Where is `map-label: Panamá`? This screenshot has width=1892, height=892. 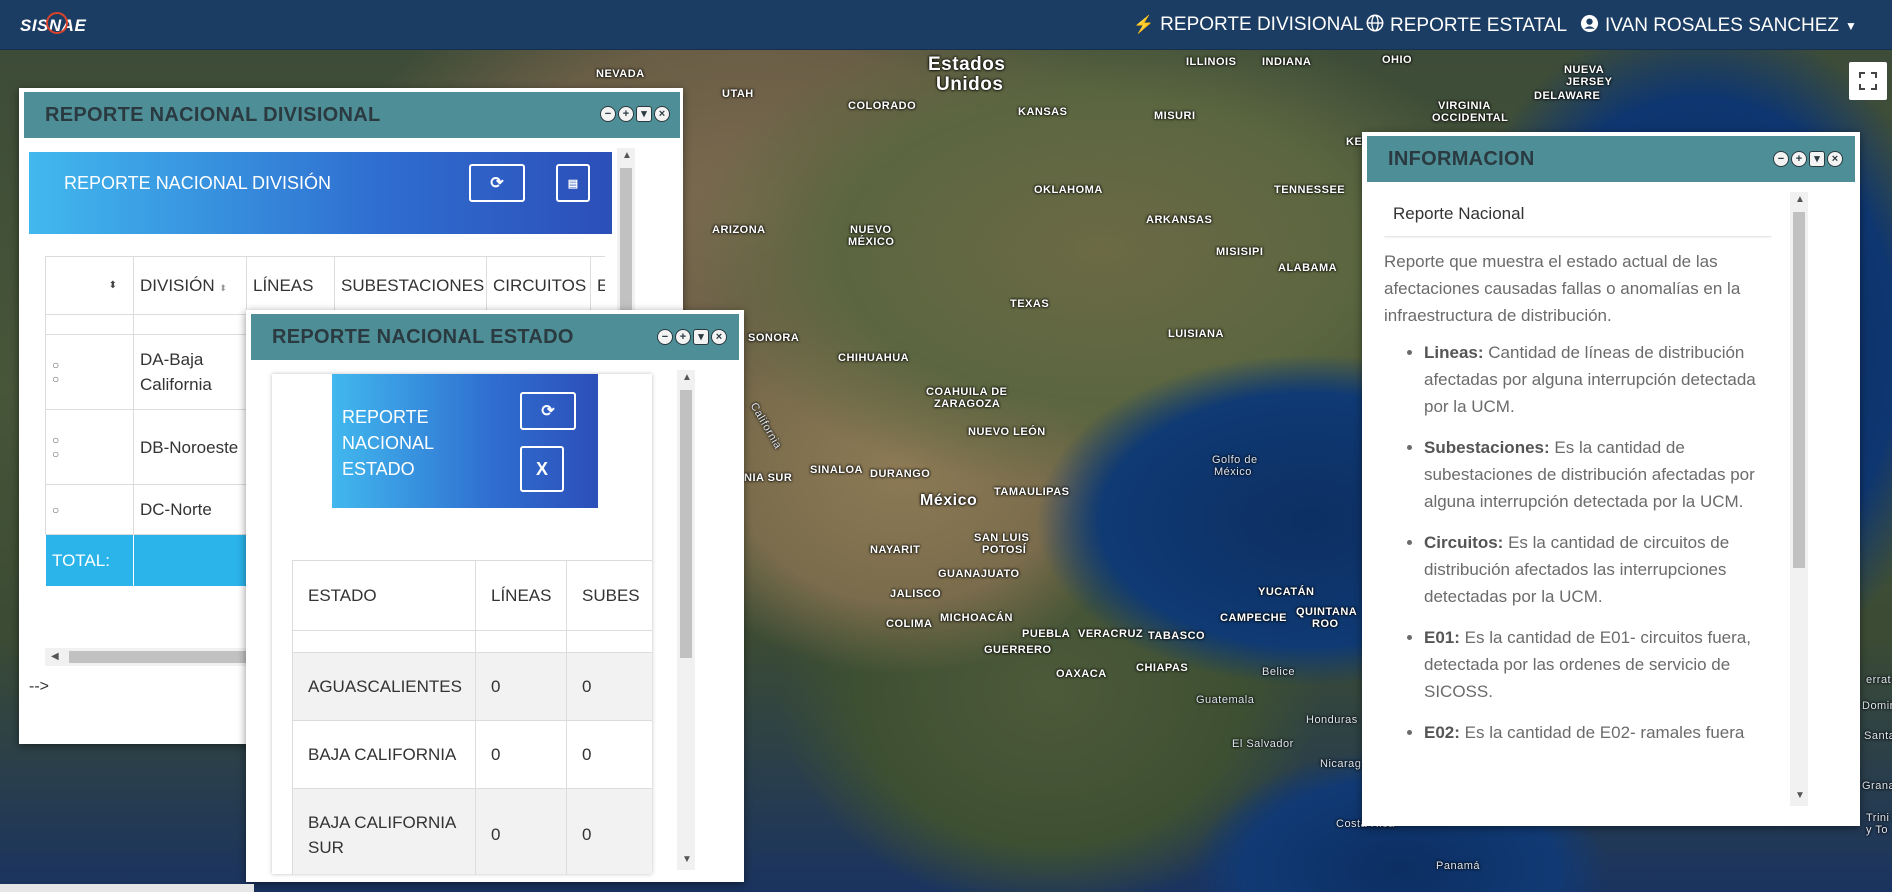 map-label: Panamá is located at coordinates (1458, 866).